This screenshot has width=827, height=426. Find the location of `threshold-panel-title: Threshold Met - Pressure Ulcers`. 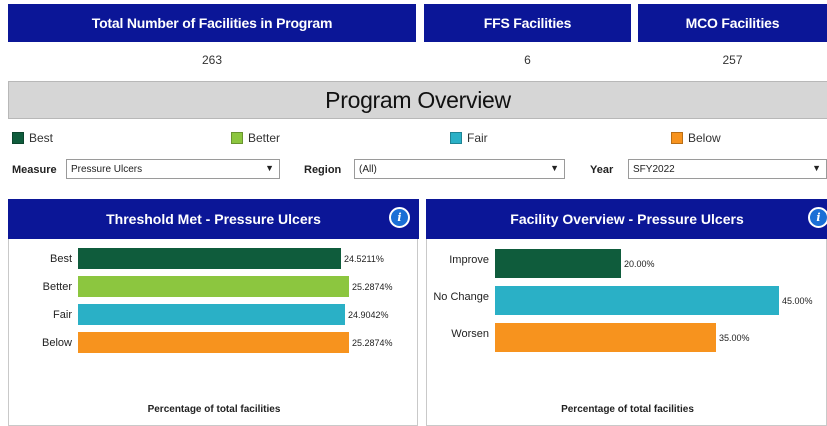

threshold-panel-title: Threshold Met - Pressure Ulcers is located at coordinates (213, 219).